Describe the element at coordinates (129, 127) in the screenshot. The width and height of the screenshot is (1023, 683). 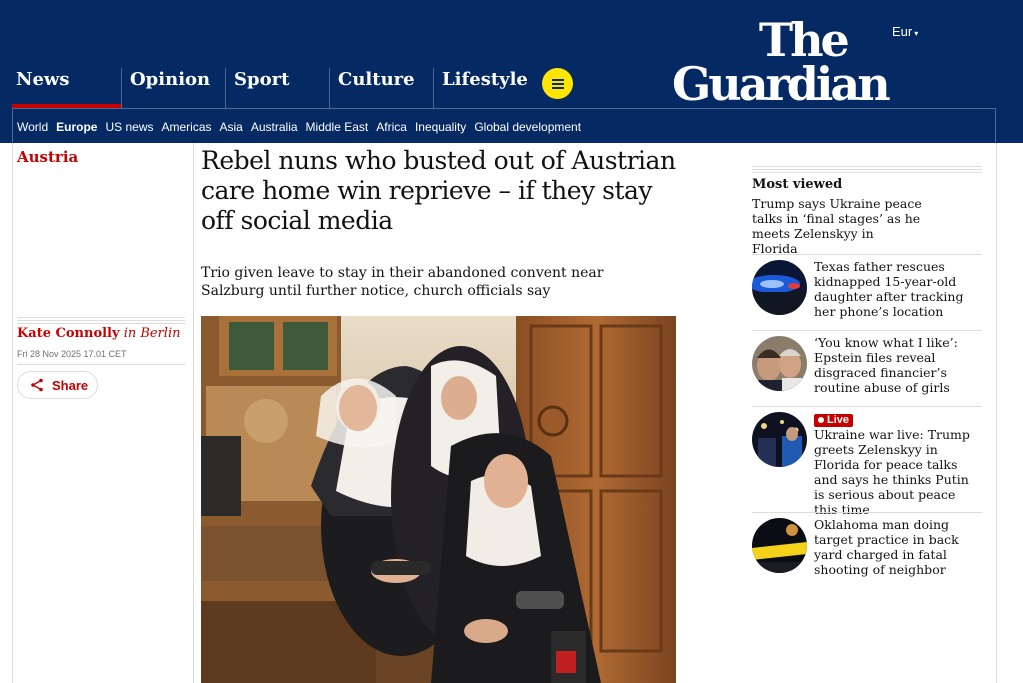
I see `subnav-us-news: US news` at that location.